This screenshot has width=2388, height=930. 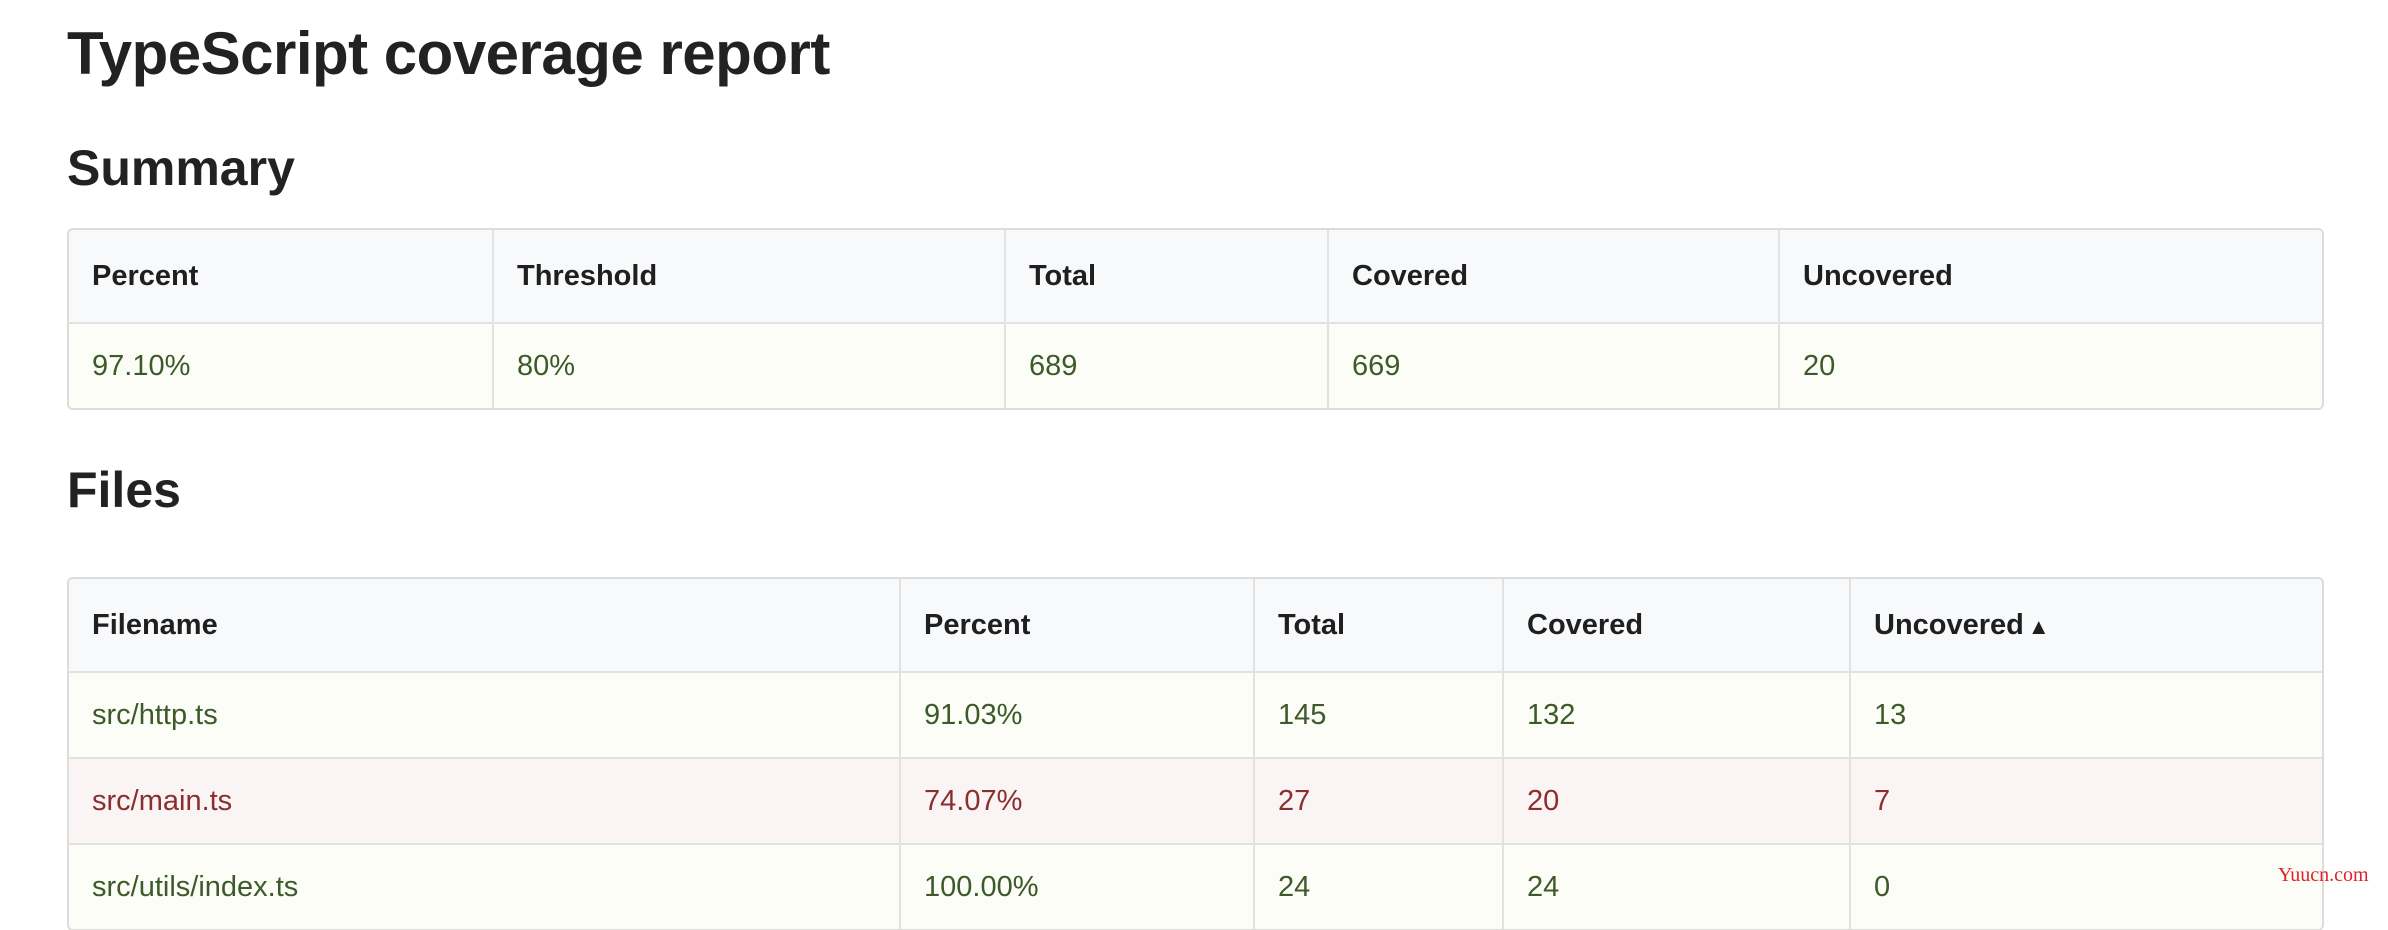 What do you see at coordinates (2038, 626) in the screenshot?
I see `sort-ascending-icon: ▲` at bounding box center [2038, 626].